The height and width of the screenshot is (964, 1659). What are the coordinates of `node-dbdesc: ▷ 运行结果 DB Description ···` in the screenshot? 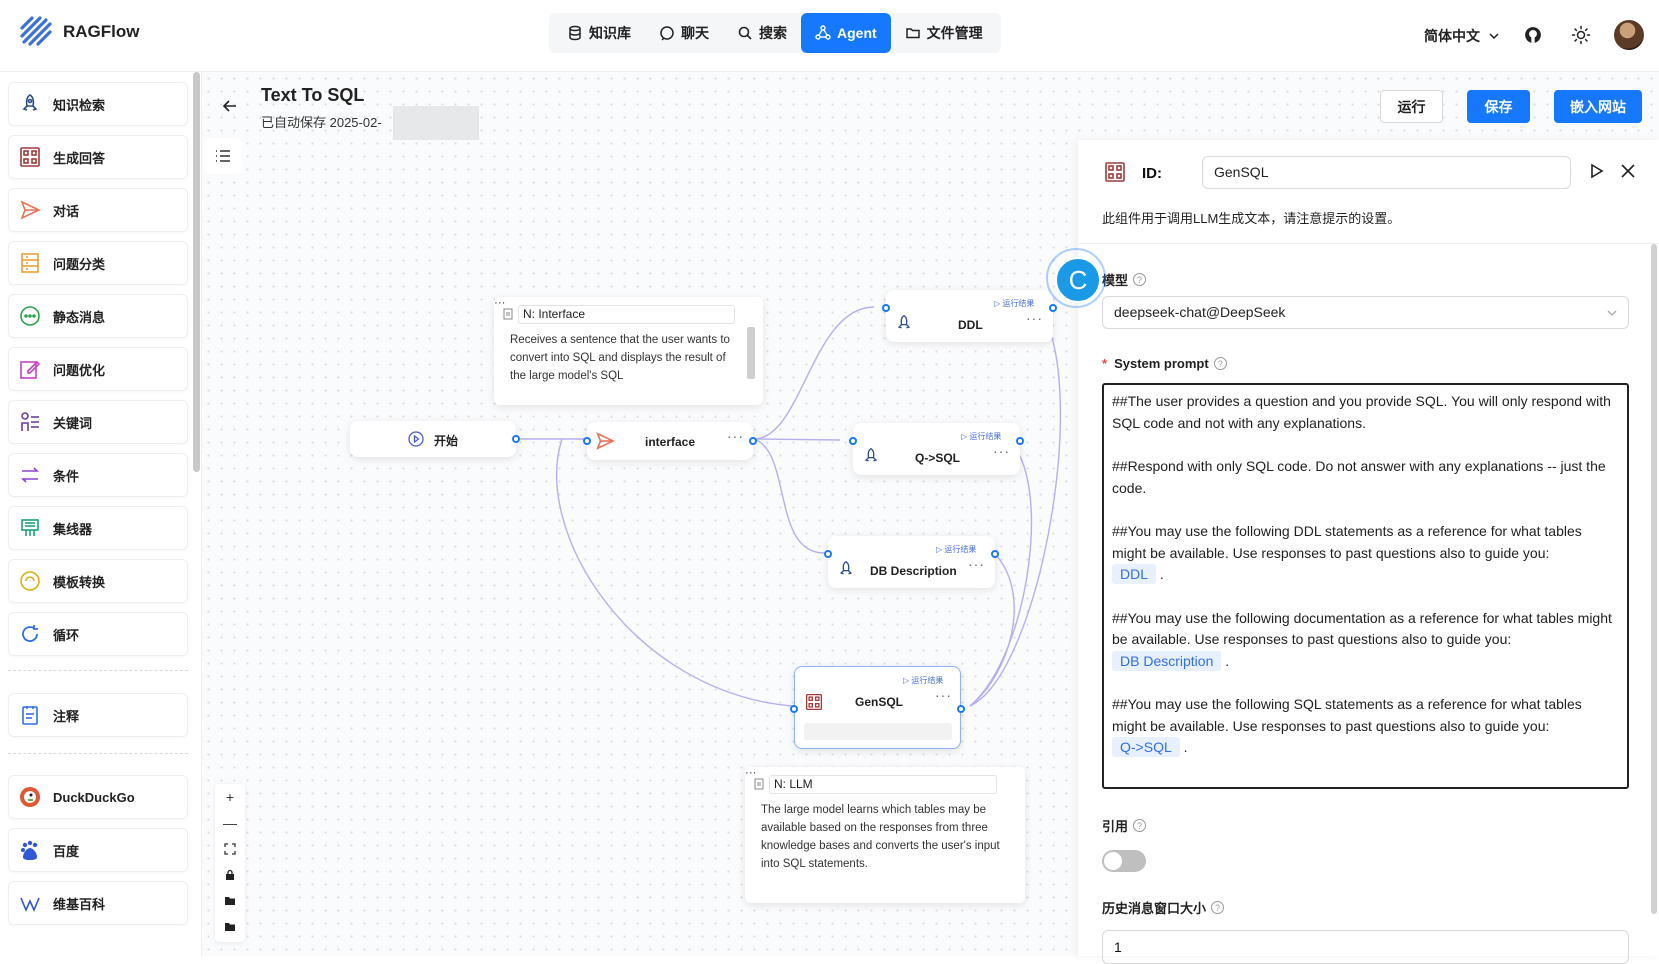 It's located at (911, 562).